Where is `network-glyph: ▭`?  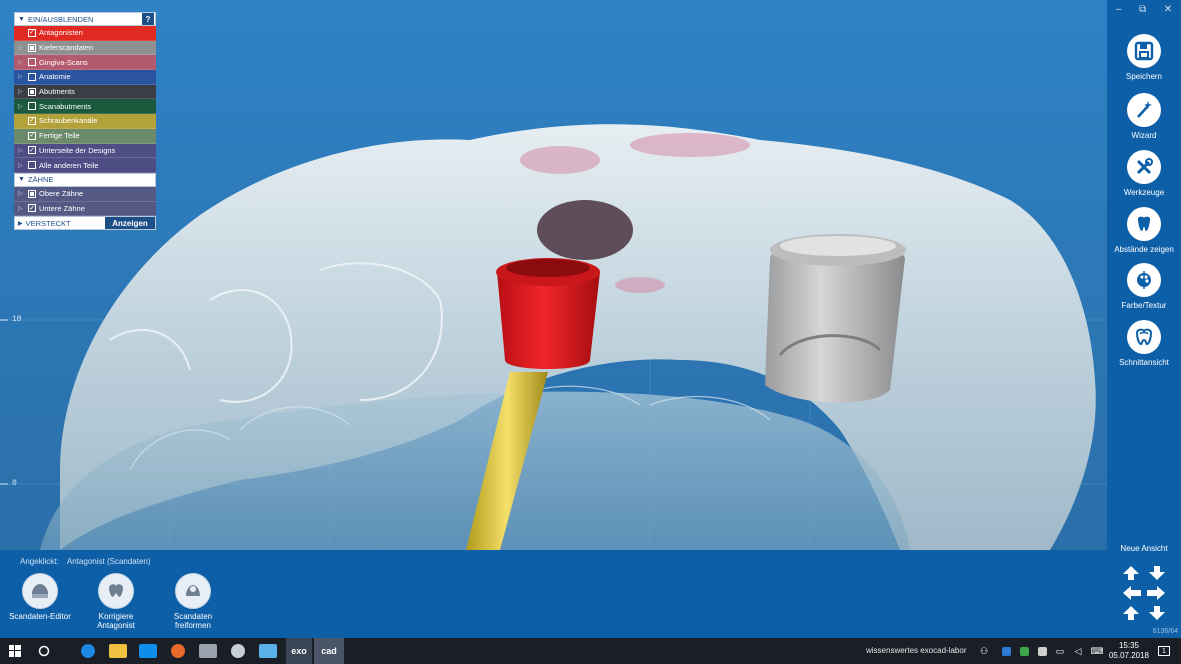
network-glyph: ▭ is located at coordinates (1060, 650).